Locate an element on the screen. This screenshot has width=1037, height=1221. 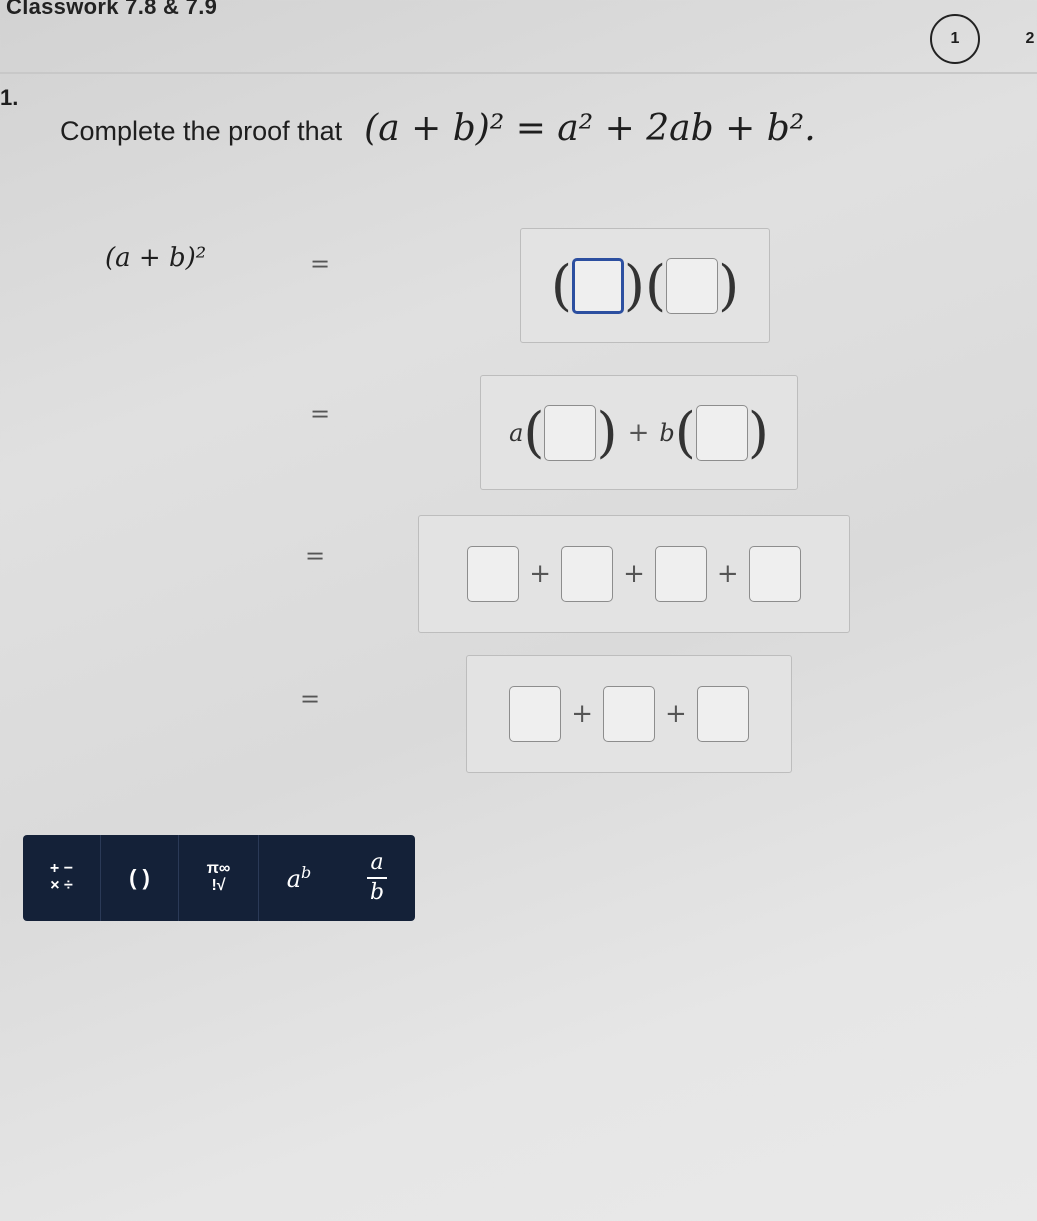
fraction-icon: a b is located at coordinates (377, 878).